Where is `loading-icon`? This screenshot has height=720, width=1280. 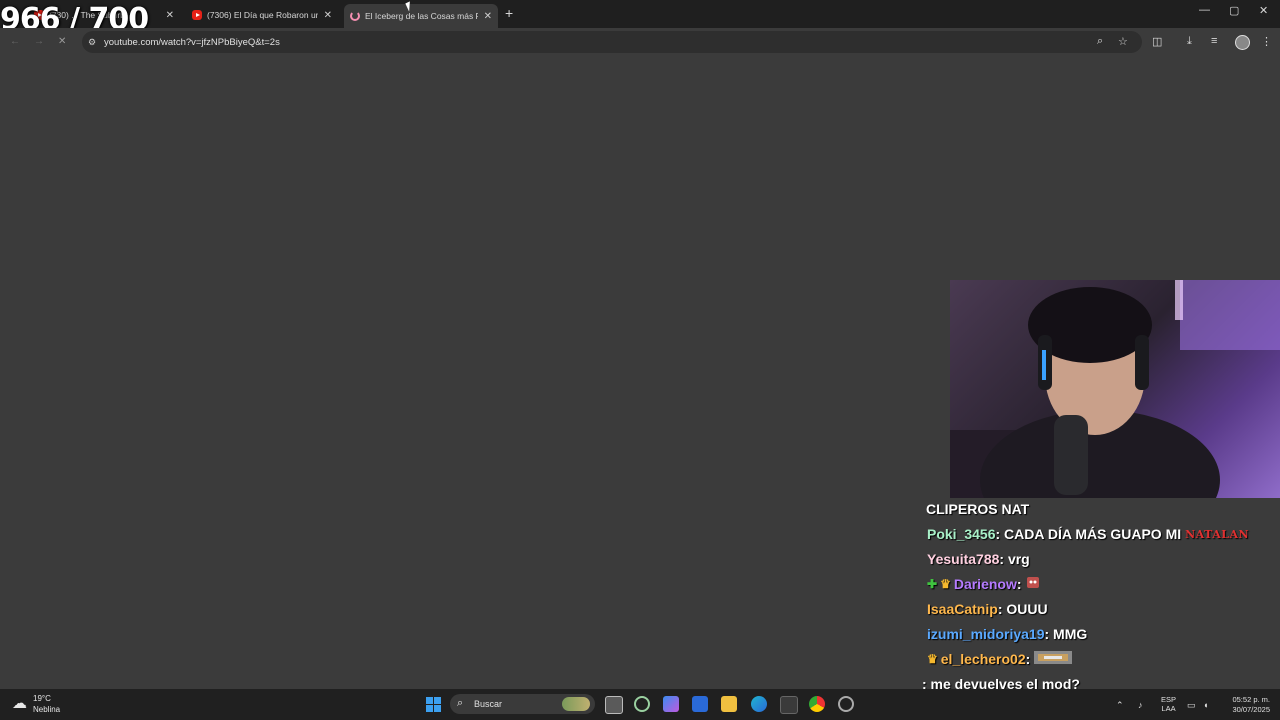 loading-icon is located at coordinates (355, 16).